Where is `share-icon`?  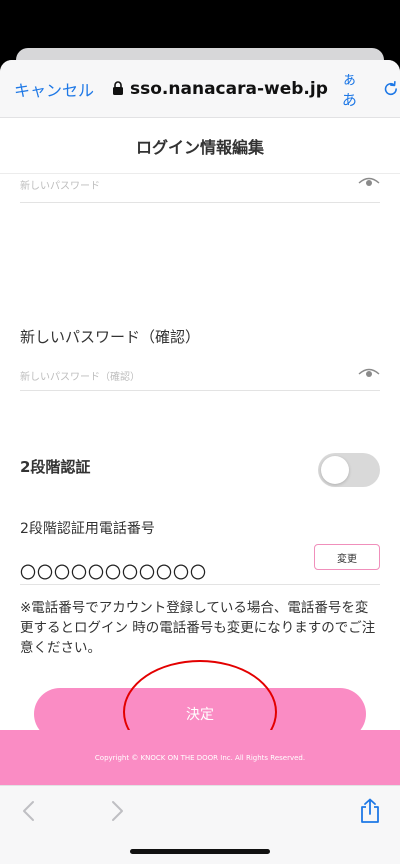
share-icon is located at coordinates (370, 811).